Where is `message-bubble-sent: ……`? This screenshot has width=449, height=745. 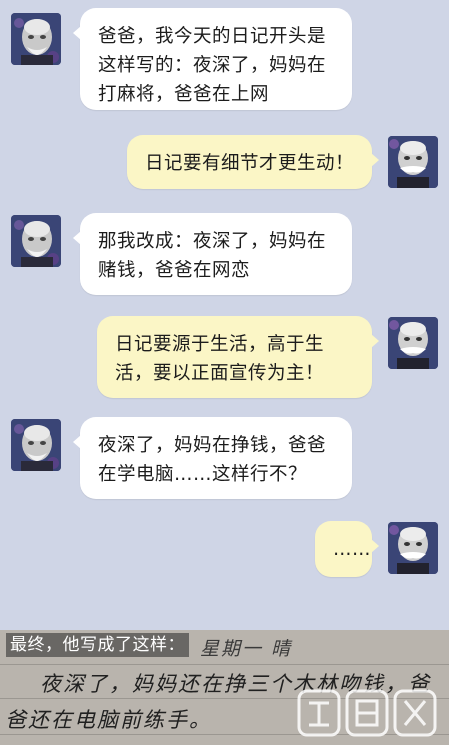
message-bubble-sent: …… is located at coordinates (347, 549).